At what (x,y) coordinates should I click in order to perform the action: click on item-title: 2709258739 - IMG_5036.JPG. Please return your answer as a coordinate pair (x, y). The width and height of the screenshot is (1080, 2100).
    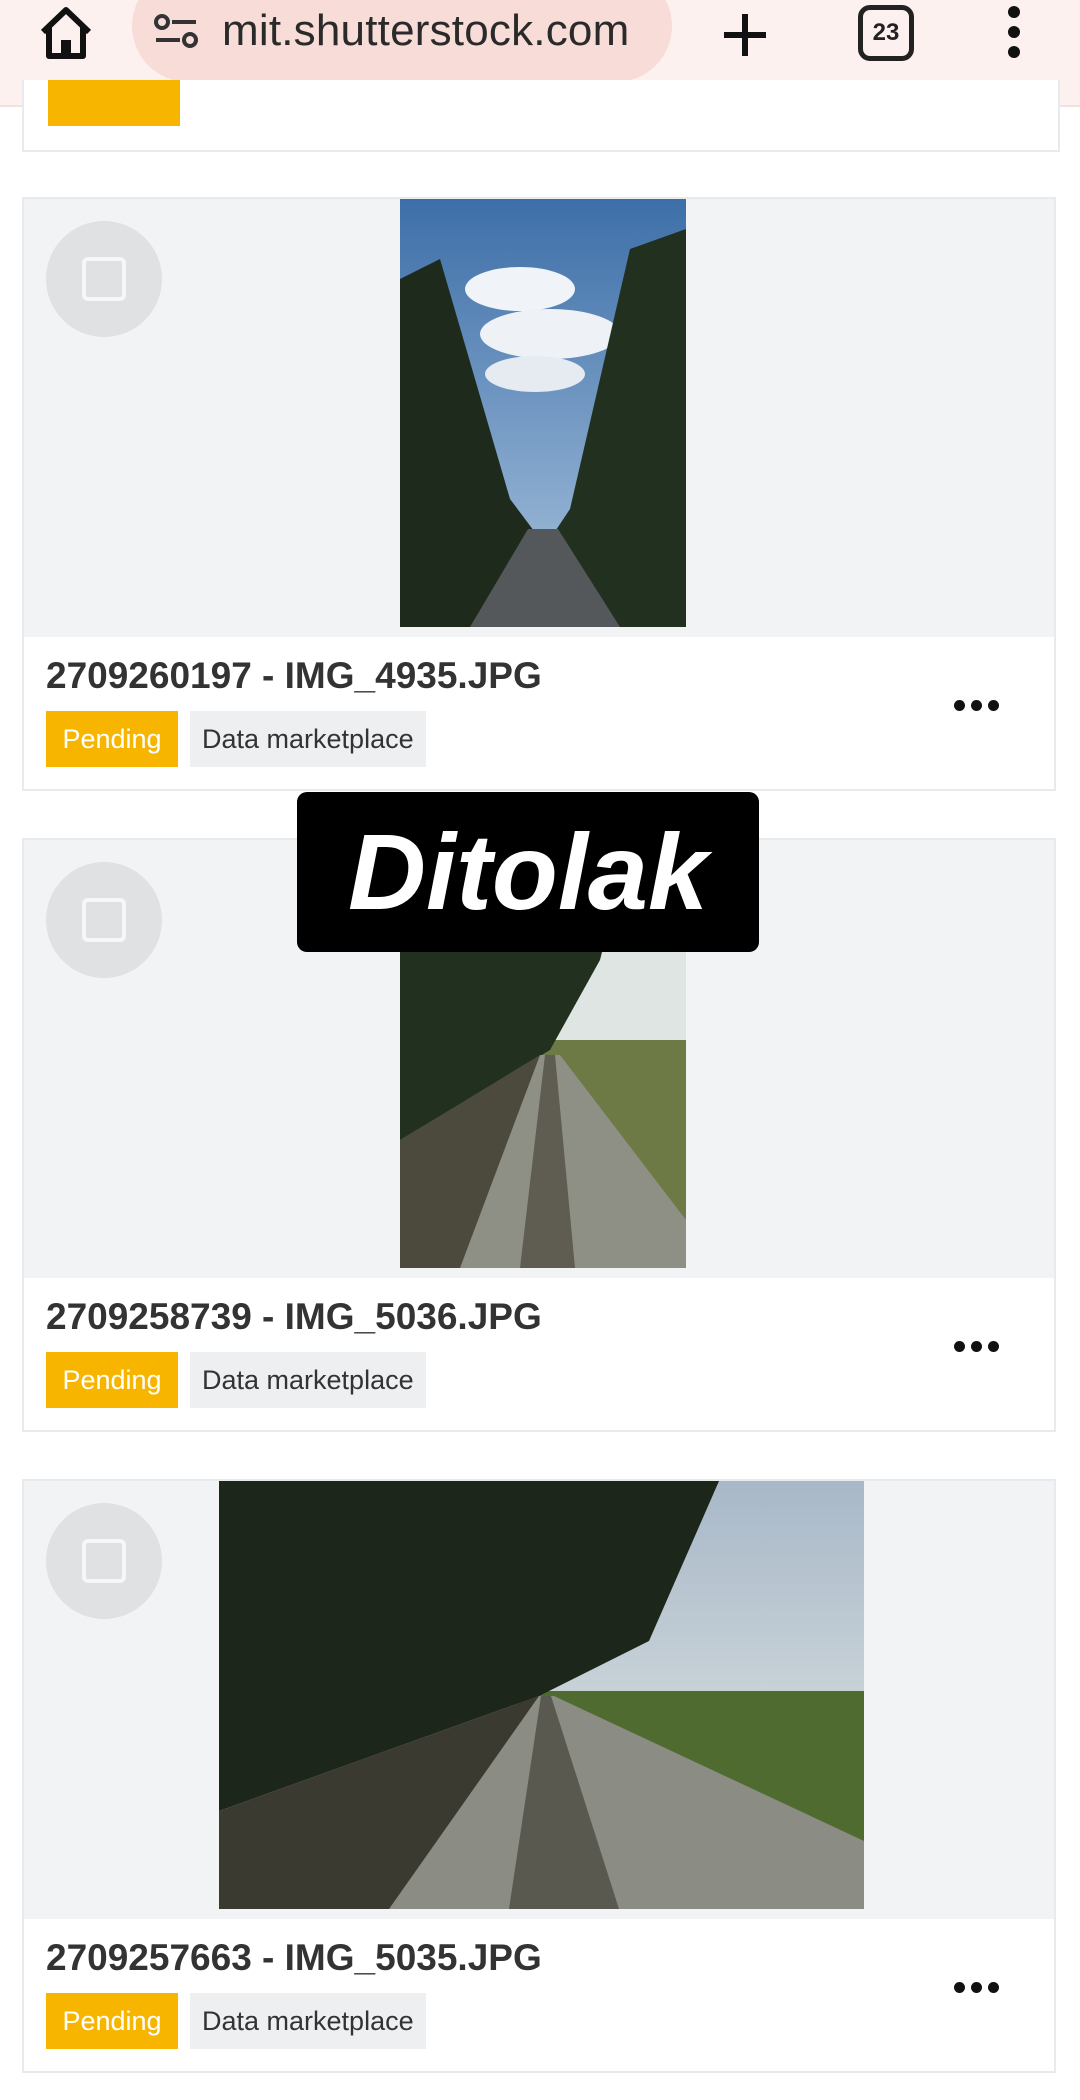
    Looking at the image, I should click on (294, 1317).